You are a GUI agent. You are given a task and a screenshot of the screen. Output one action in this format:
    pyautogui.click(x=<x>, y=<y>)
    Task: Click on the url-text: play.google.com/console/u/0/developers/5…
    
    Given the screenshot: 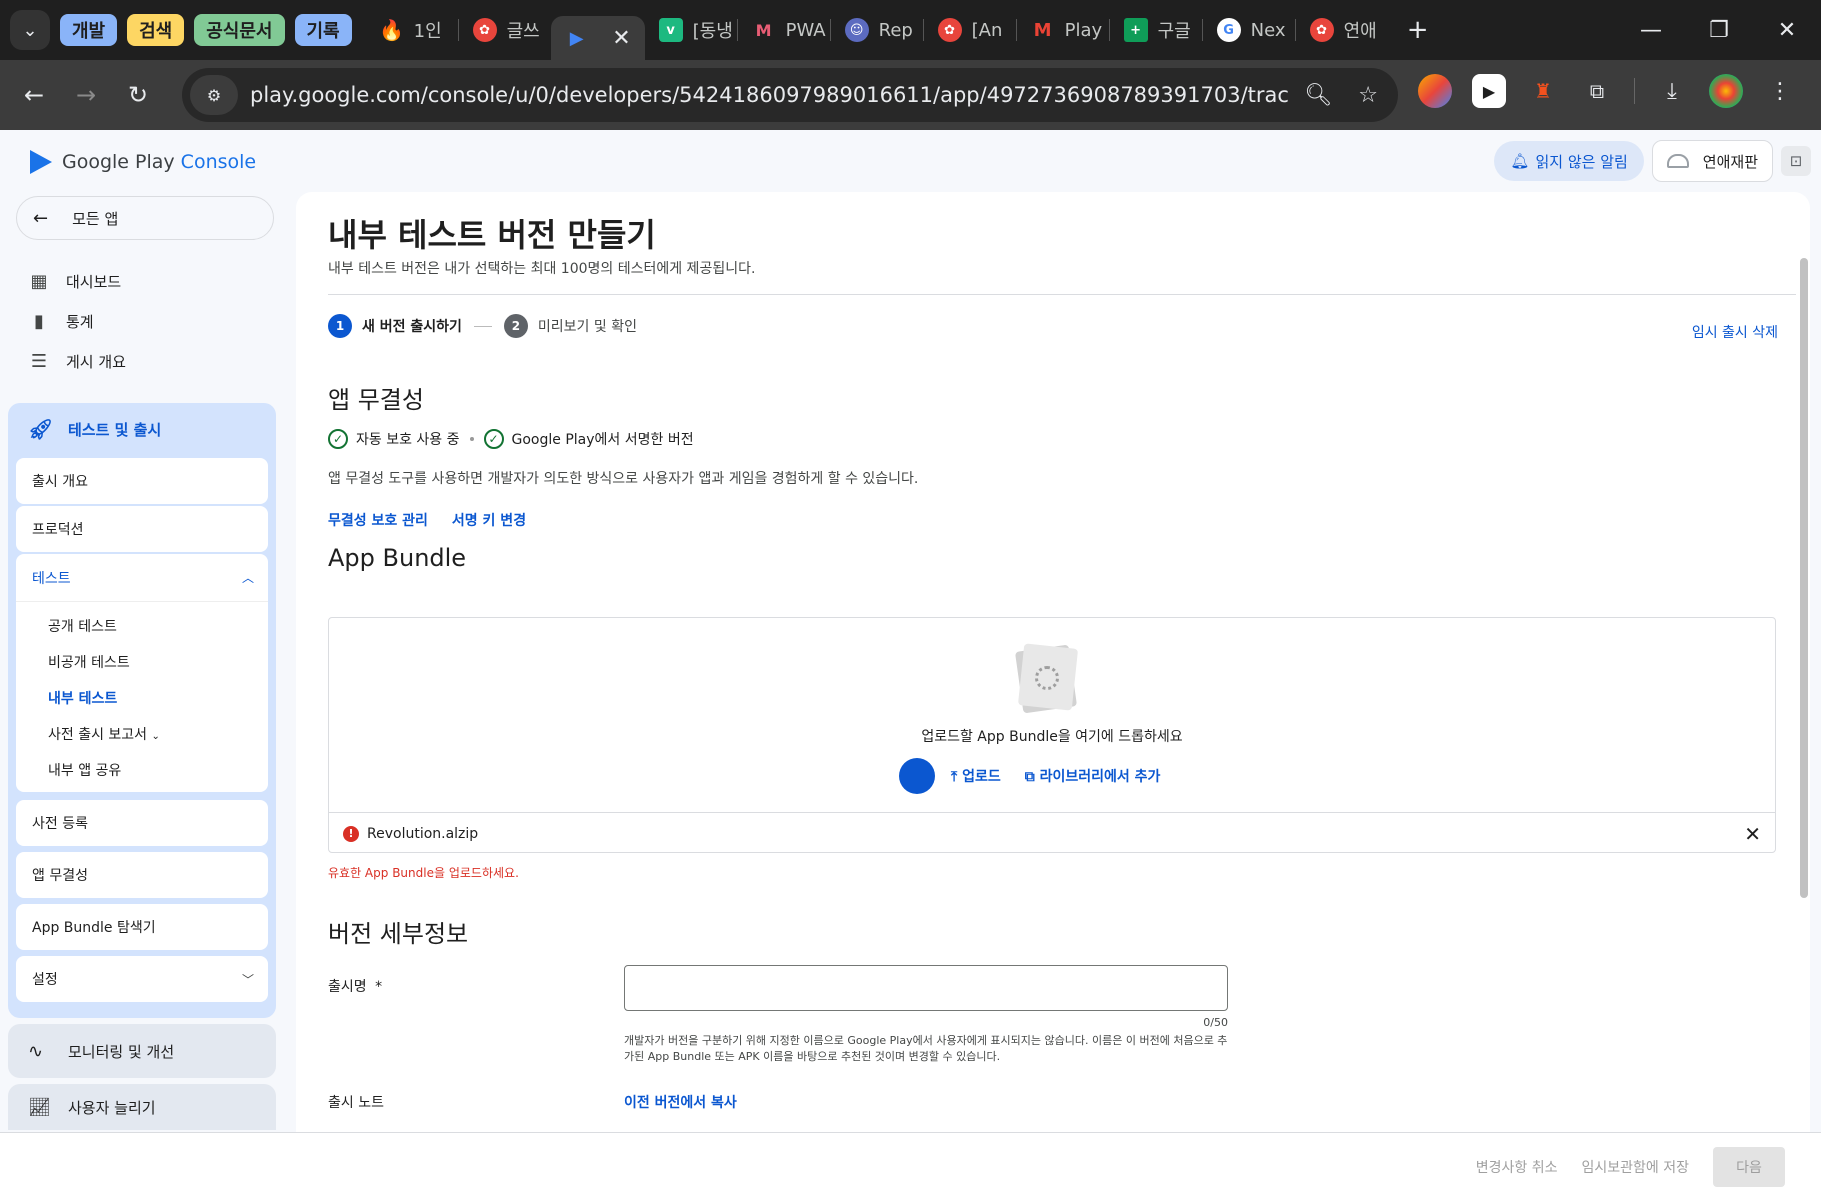 What is the action you would take?
    pyautogui.click(x=770, y=95)
    